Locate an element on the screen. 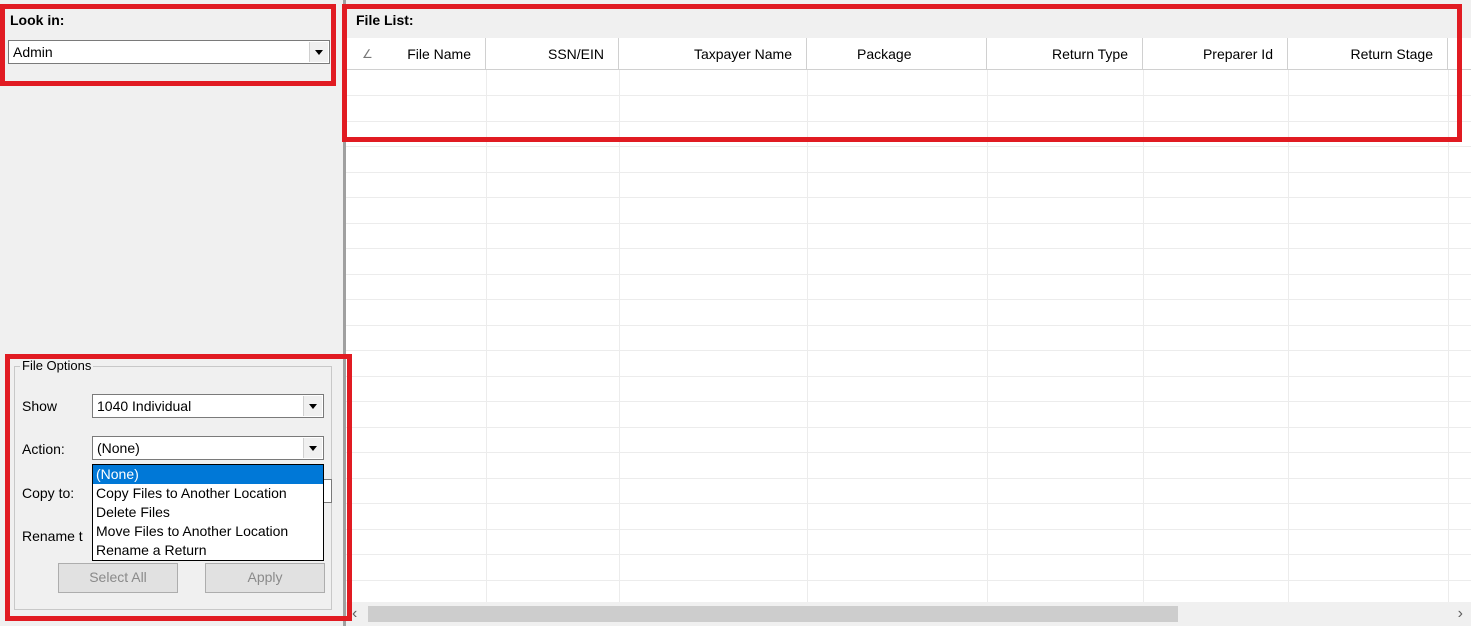 This screenshot has height=626, width=1471. scrollbar-thumb is located at coordinates (773, 614).